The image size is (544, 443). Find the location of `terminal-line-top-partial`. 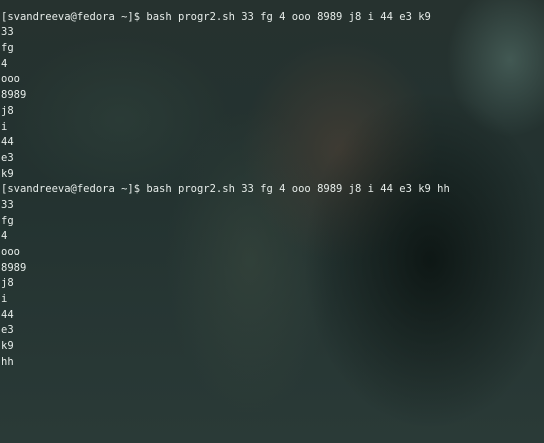

terminal-line-top-partial is located at coordinates (225, 5).